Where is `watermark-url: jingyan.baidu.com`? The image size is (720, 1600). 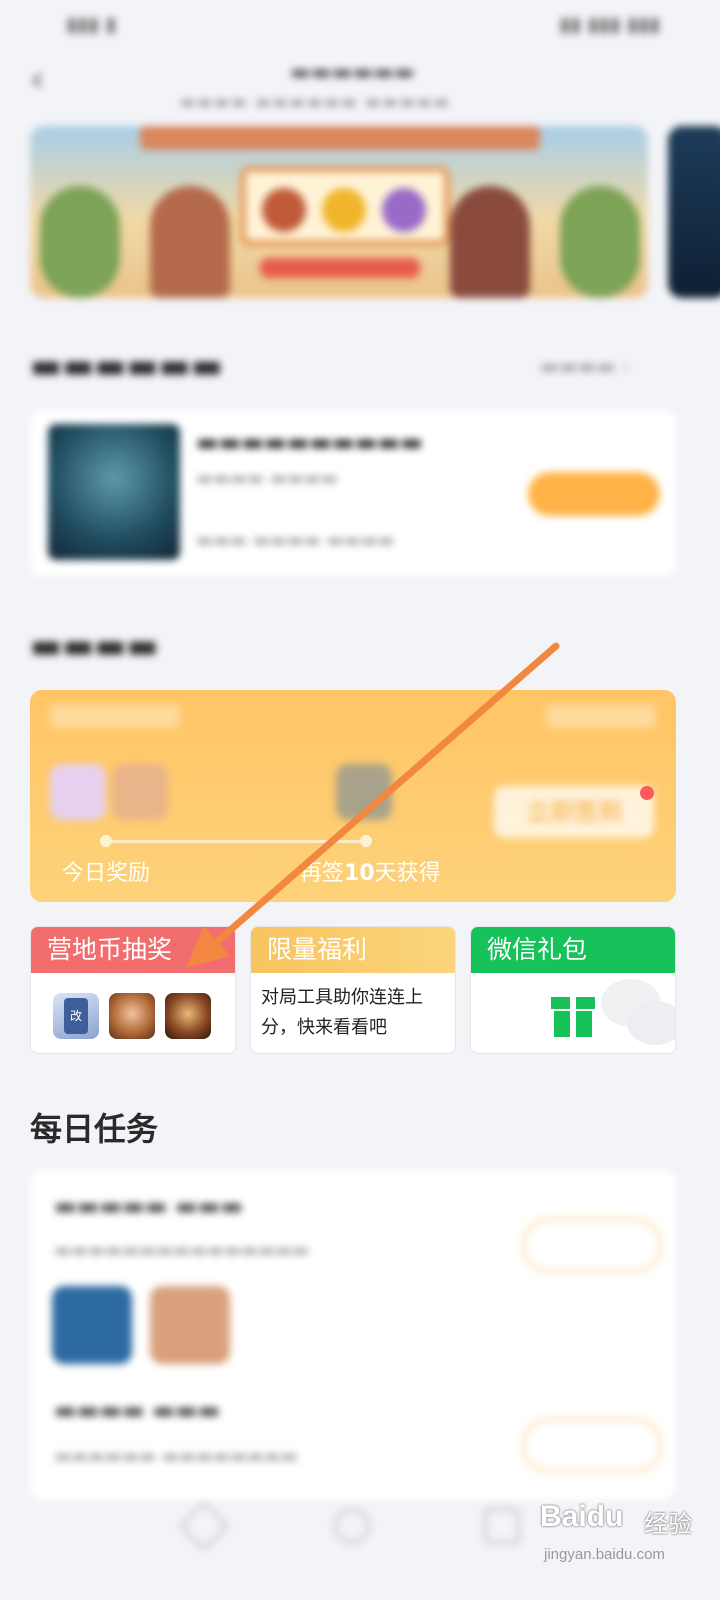
watermark-url: jingyan.baidu.com is located at coordinates (604, 1554).